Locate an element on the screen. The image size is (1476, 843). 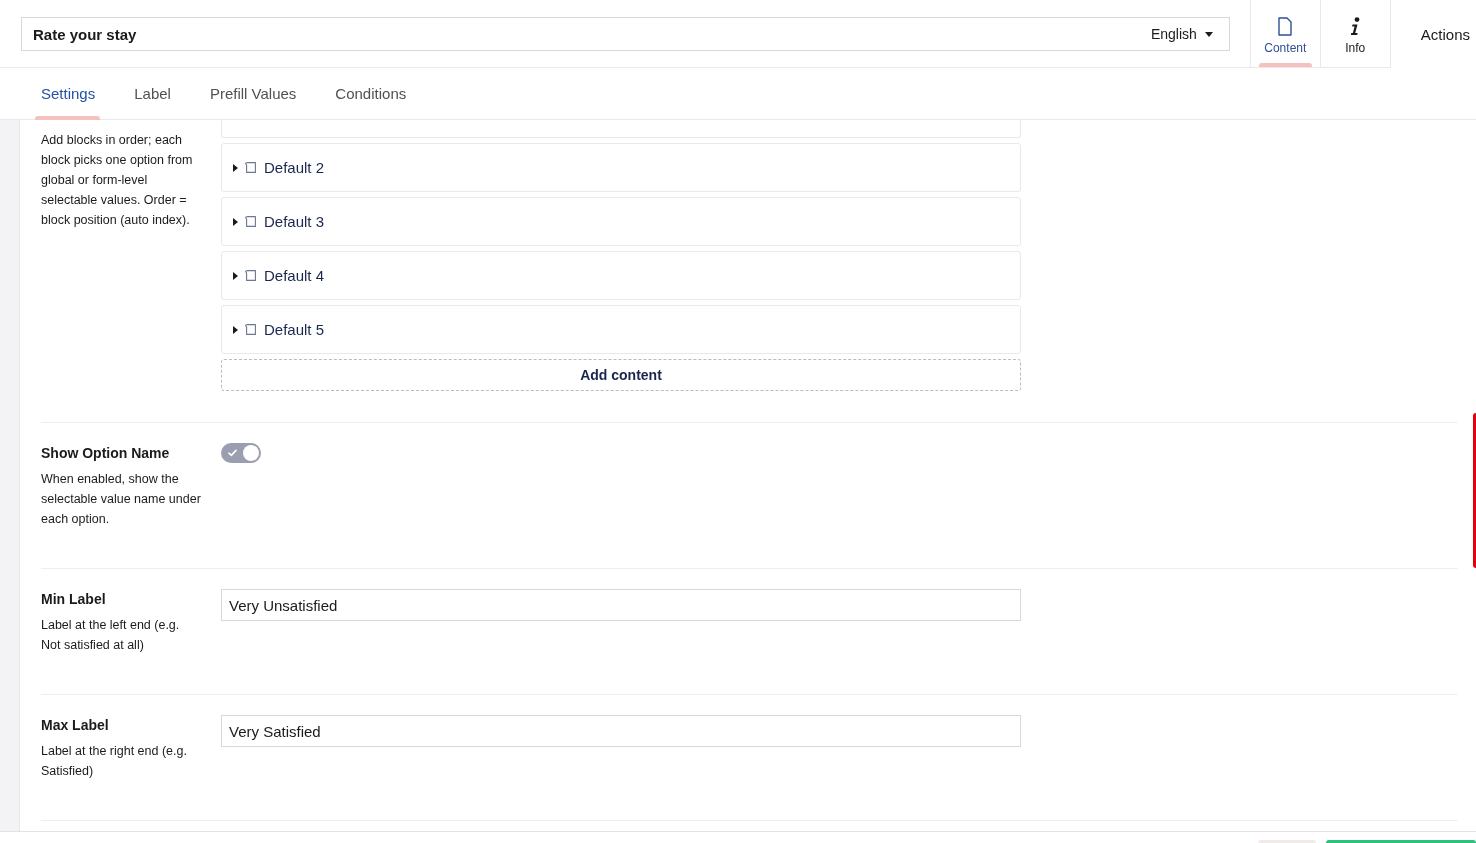
property-label: Min Label is located at coordinates (74, 599).